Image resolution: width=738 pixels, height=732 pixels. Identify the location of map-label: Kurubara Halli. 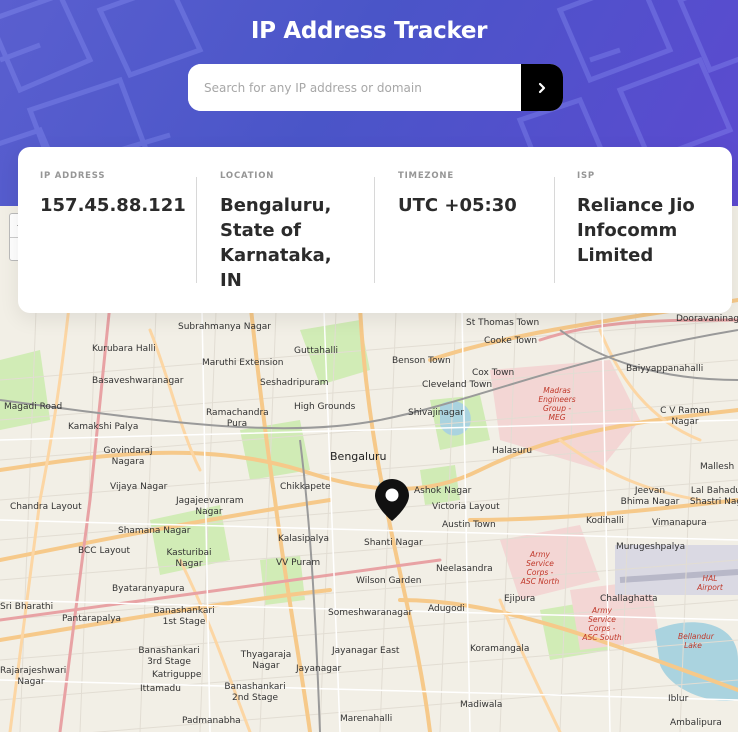
(124, 349).